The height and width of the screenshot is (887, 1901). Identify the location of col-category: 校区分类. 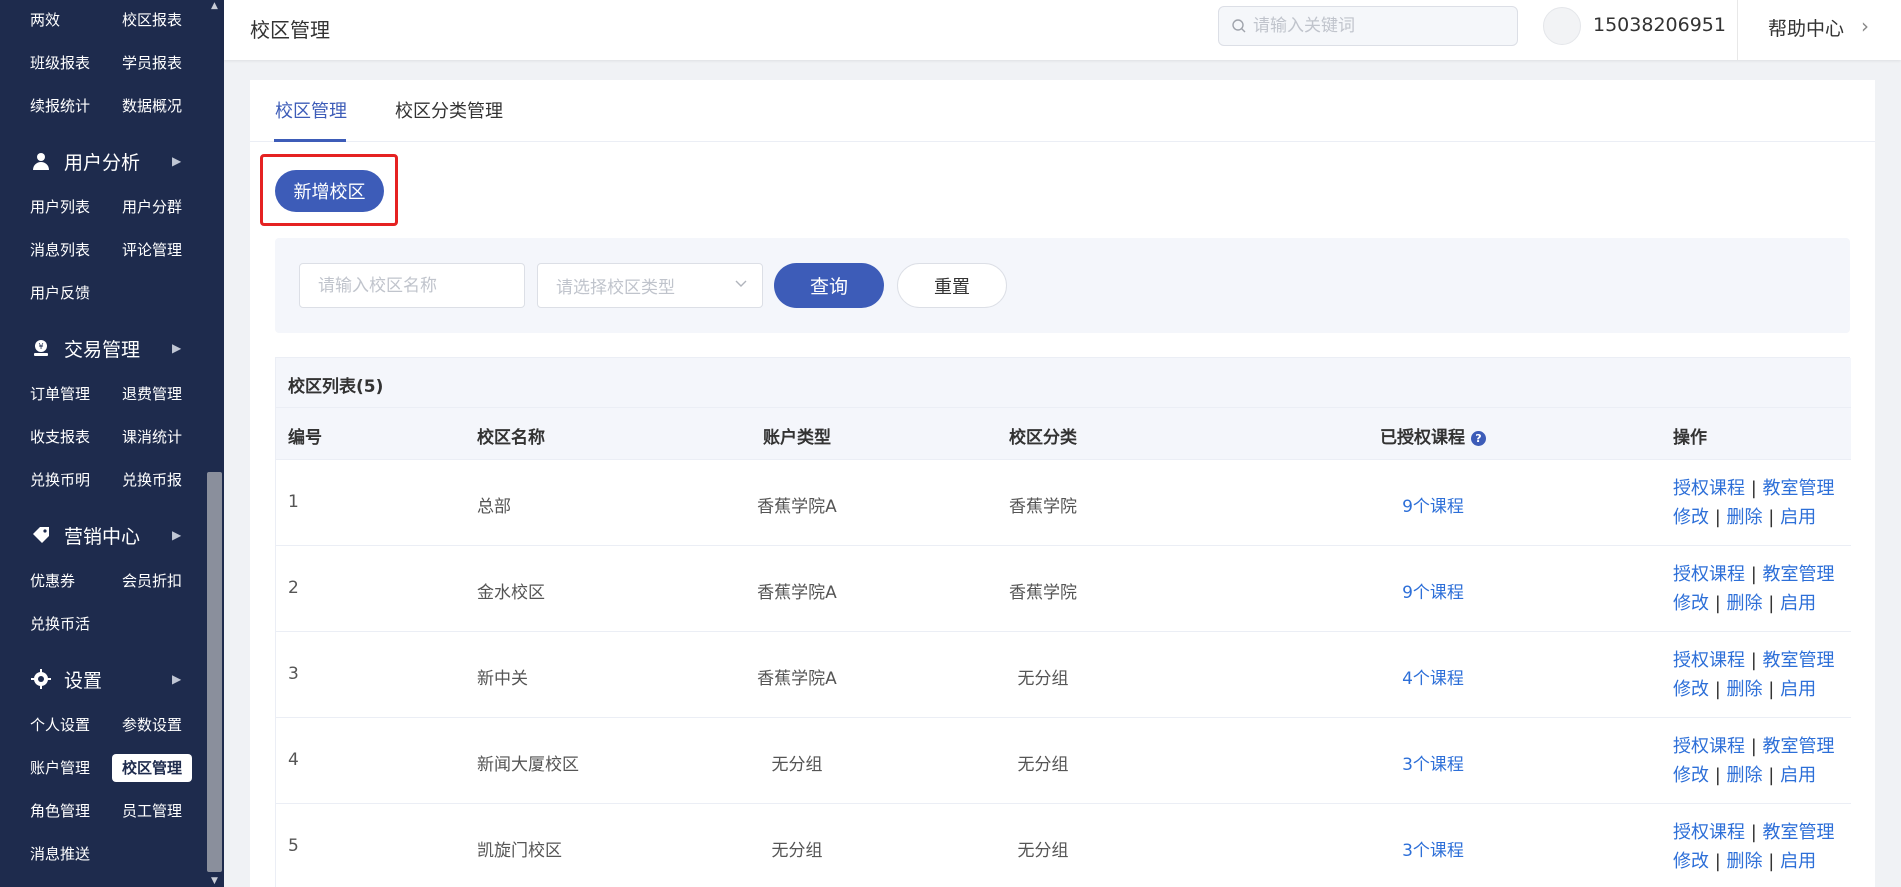
(1043, 438).